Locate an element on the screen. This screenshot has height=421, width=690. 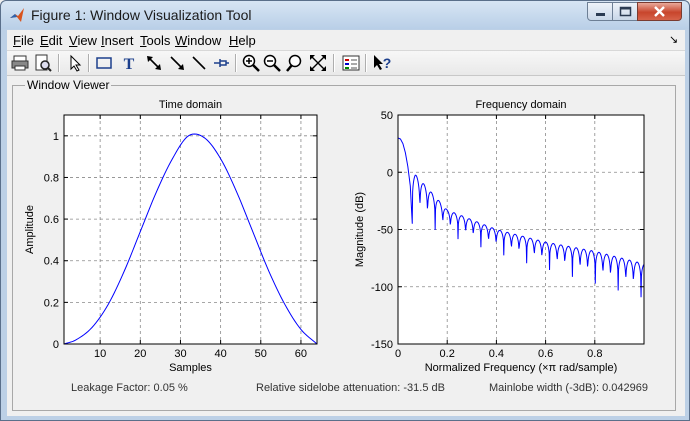
y-tick-label: -50 is located at coordinates (385, 231).